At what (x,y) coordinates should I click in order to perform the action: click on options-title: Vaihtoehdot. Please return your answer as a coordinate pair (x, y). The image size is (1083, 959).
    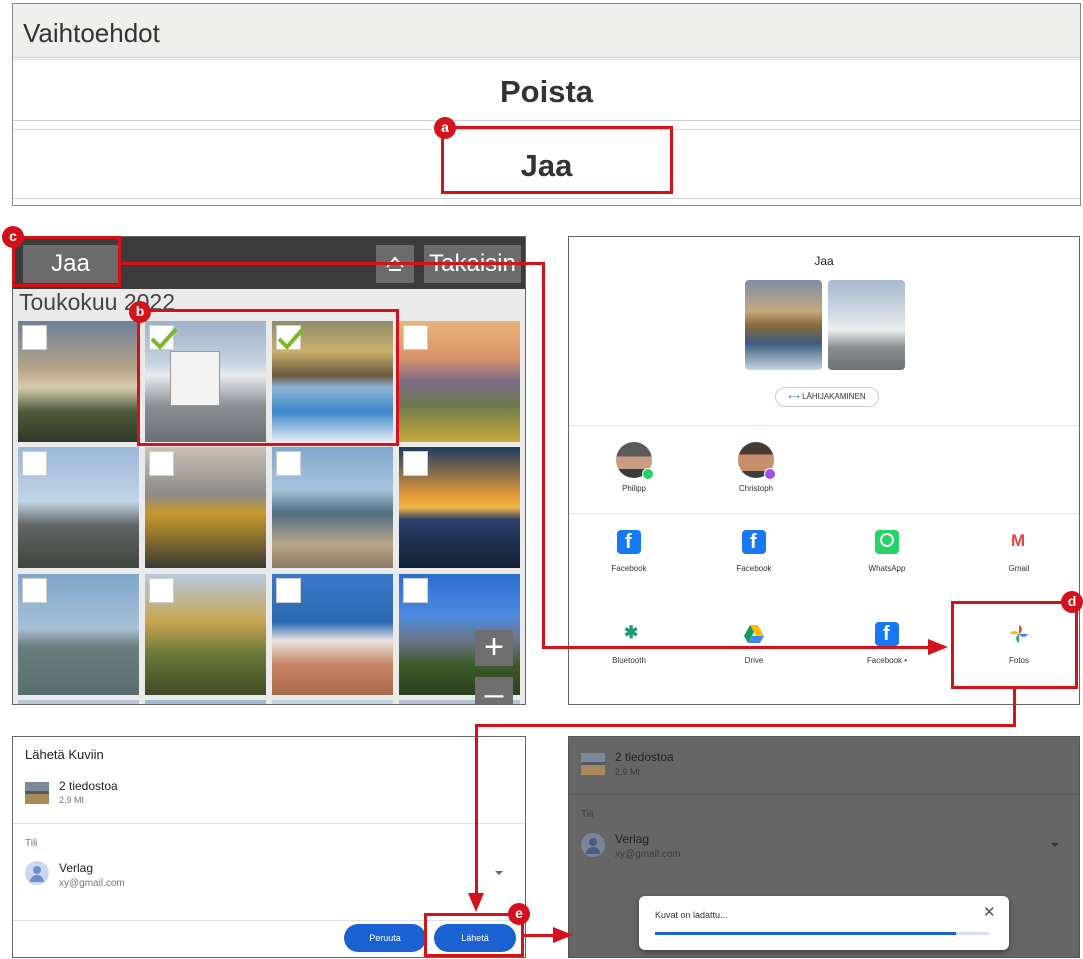
    Looking at the image, I should click on (91, 33).